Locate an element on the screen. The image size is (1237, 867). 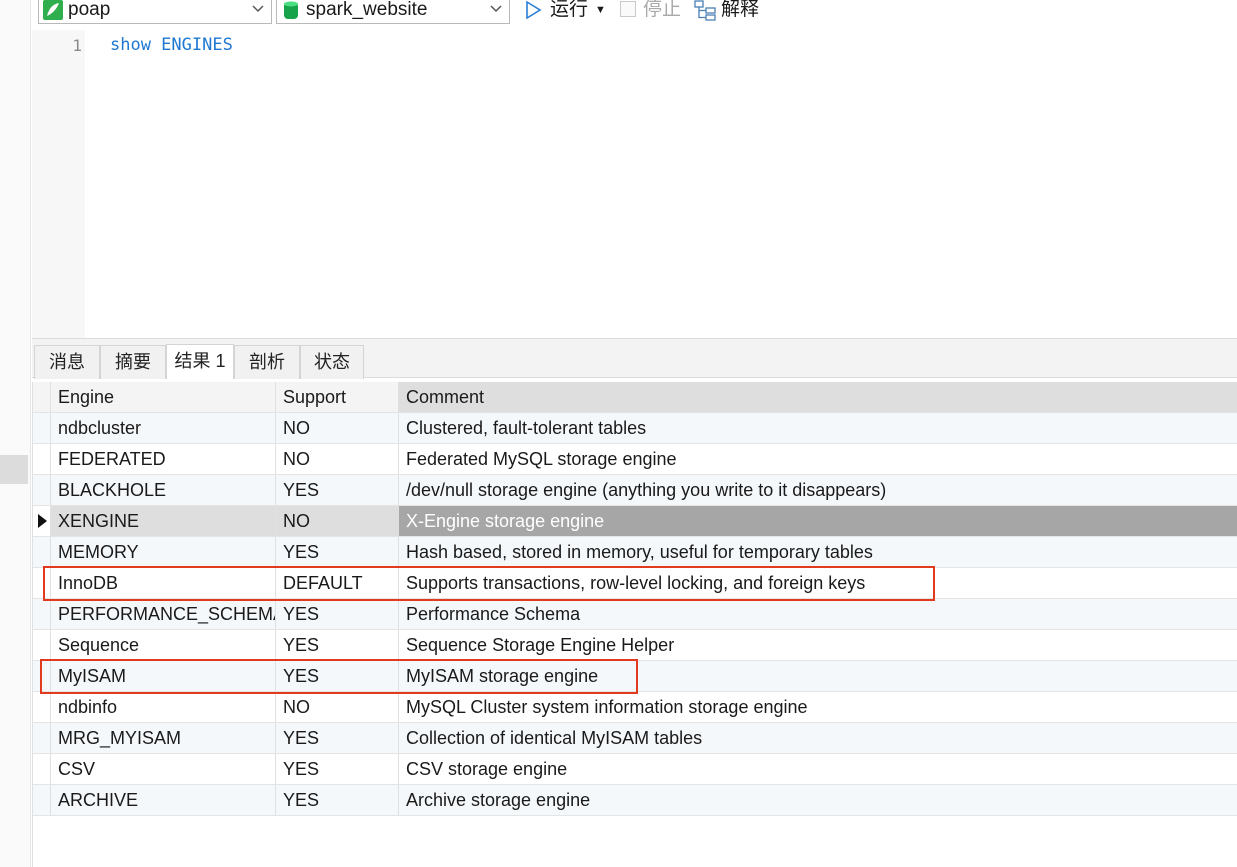
tab-messages: 消息 is located at coordinates (67, 362).